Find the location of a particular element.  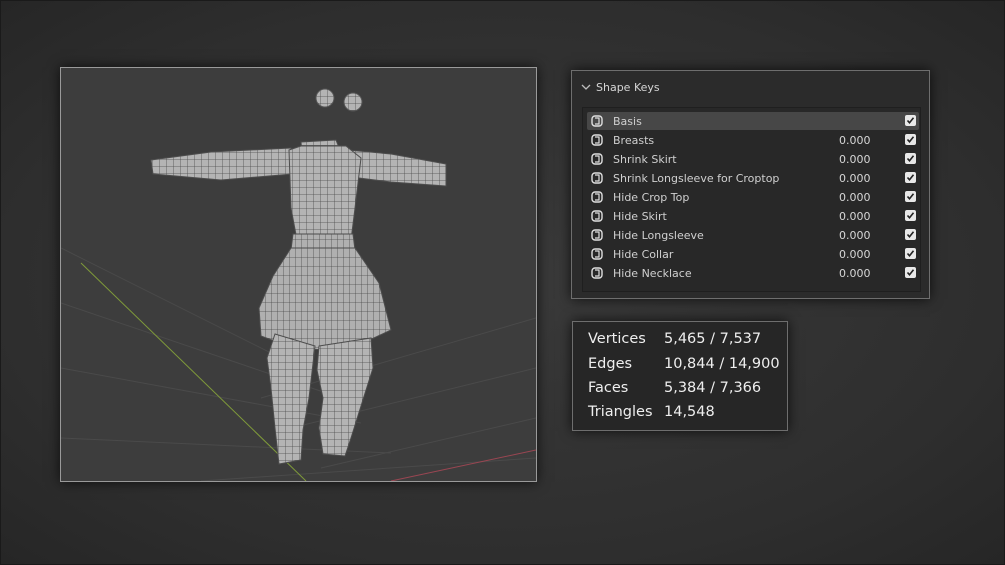

stat-row-vertices: Vertices 5,465 / 7,537 is located at coordinates (674, 339).